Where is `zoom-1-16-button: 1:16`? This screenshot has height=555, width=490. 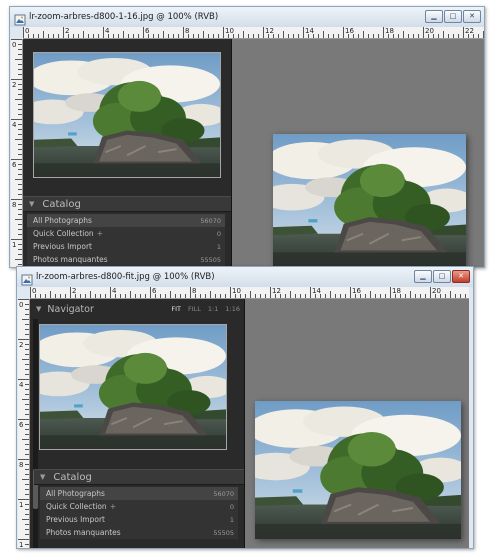
zoom-1-16-button: 1:16 is located at coordinates (232, 309).